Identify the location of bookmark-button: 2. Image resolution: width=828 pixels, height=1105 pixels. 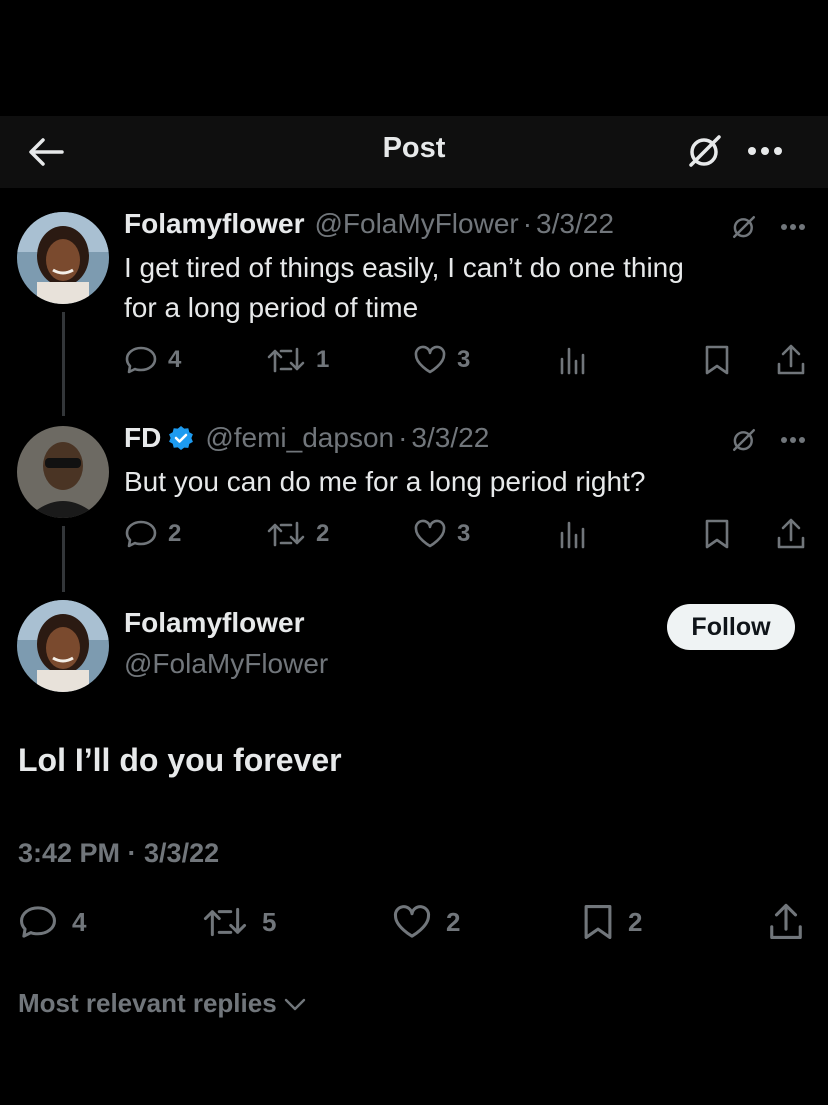
(612, 922).